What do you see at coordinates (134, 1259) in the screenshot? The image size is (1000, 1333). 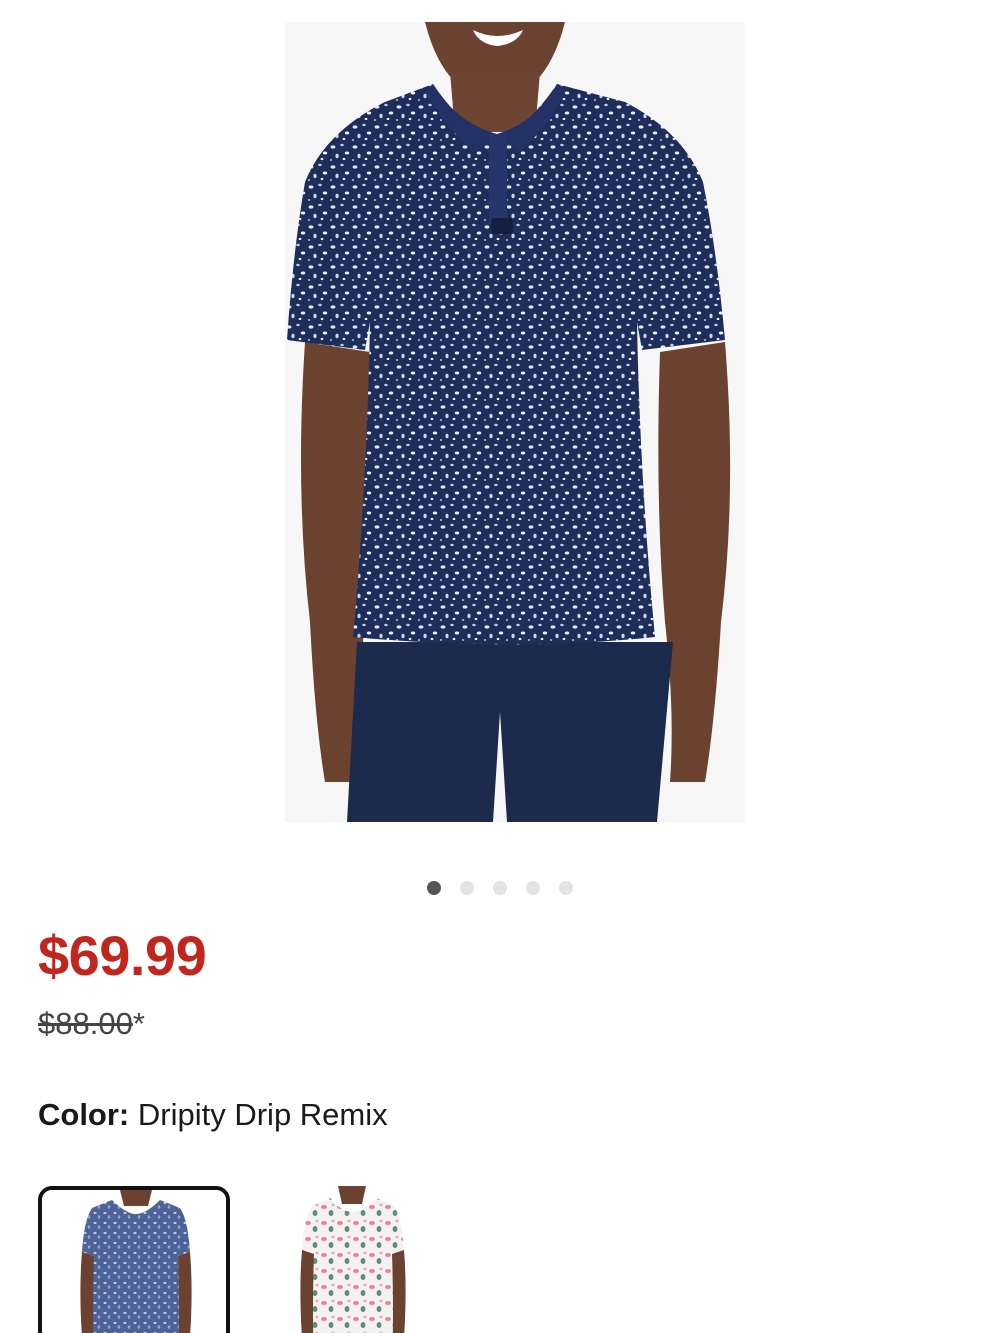 I see `color-swatch-dripity-drip-remix` at bounding box center [134, 1259].